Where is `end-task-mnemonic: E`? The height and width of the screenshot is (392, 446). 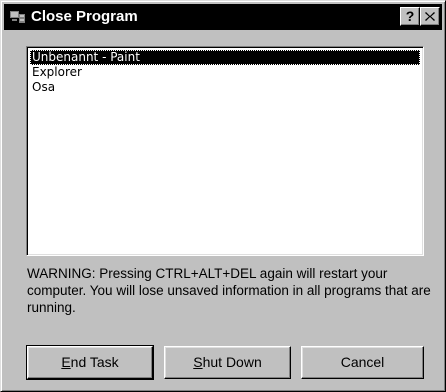
end-task-mnemonic: E is located at coordinates (66, 362).